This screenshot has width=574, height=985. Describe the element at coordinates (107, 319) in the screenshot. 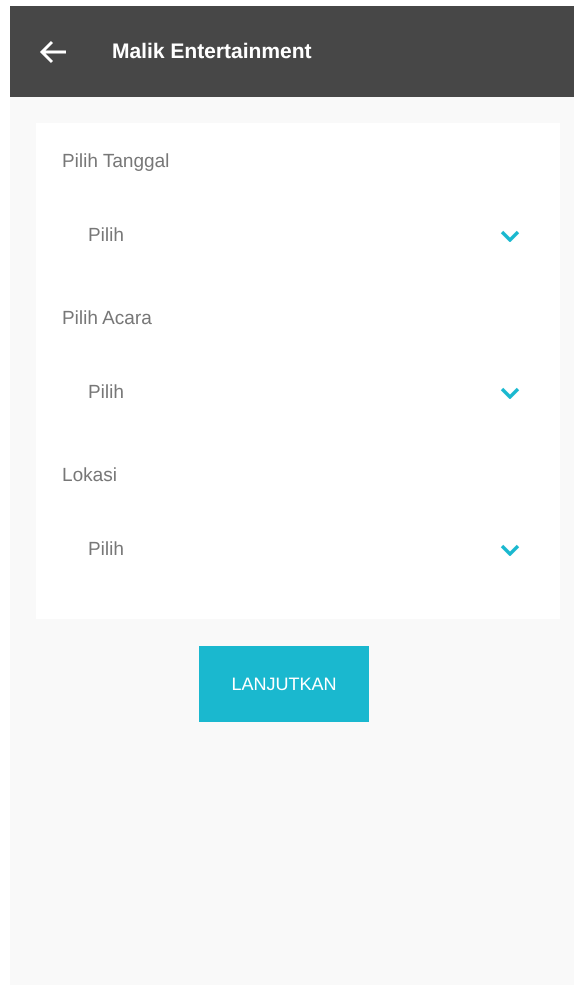

I see `field-label: Pilih Acara` at that location.